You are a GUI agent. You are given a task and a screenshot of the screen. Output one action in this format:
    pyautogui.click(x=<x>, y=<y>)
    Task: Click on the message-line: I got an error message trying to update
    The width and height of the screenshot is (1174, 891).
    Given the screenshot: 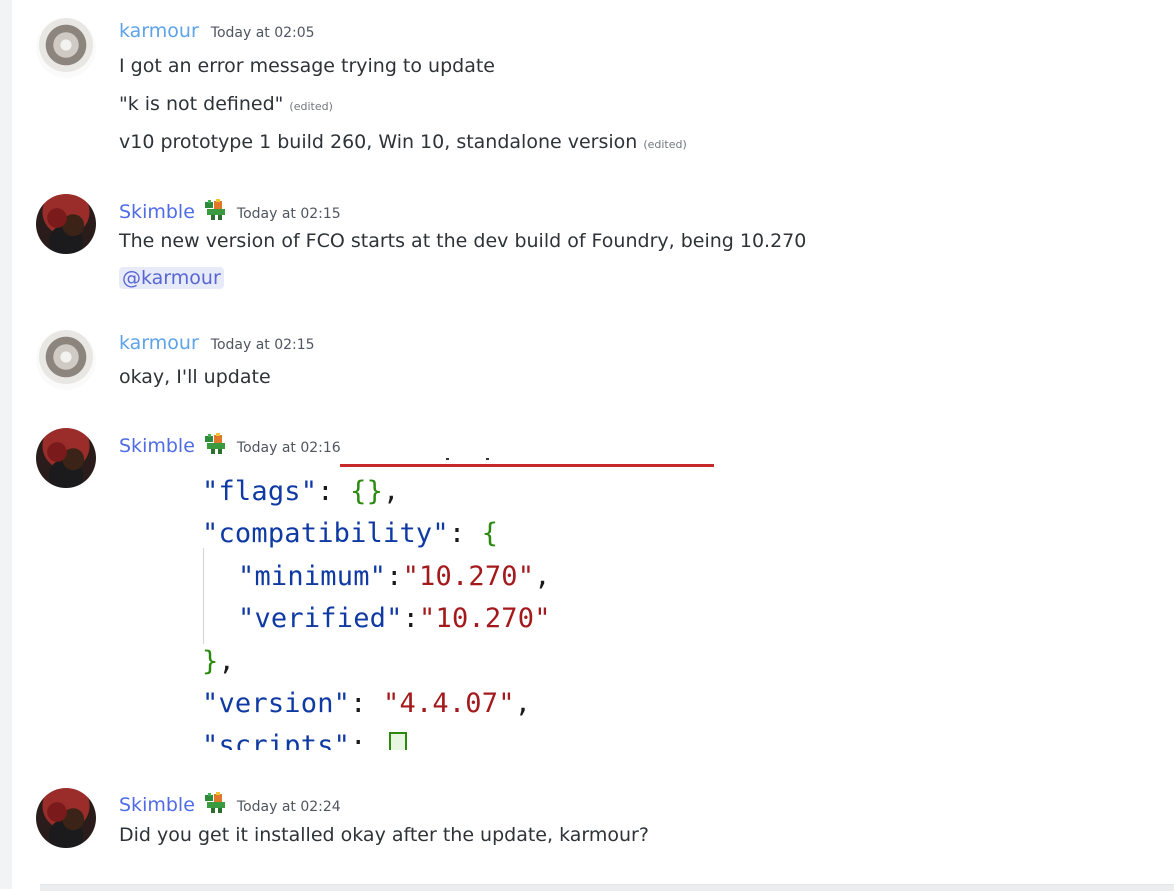 What is the action you would take?
    pyautogui.click(x=307, y=66)
    